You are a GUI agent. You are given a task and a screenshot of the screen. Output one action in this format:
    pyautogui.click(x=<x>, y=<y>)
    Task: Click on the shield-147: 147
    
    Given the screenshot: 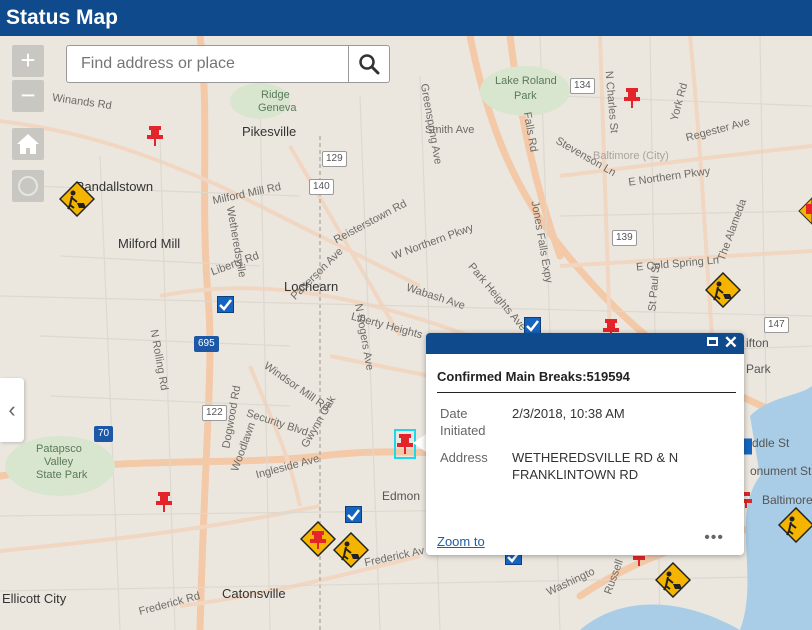 What is the action you would take?
    pyautogui.click(x=776, y=325)
    